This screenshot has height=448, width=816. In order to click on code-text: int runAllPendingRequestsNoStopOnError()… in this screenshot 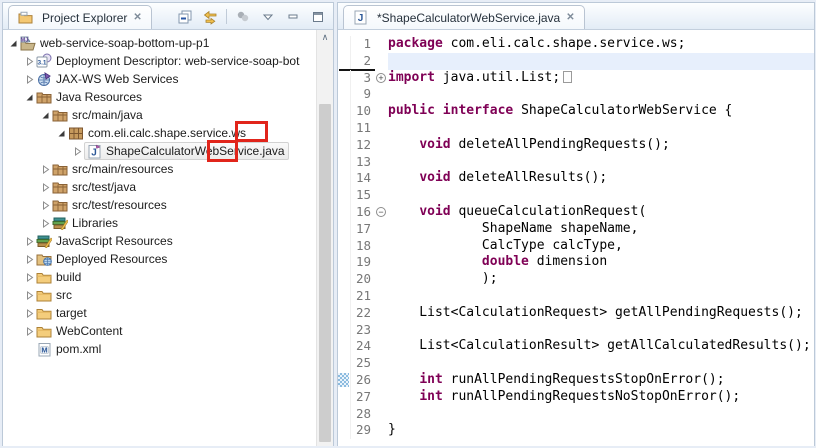, I will do `click(601, 397)`.